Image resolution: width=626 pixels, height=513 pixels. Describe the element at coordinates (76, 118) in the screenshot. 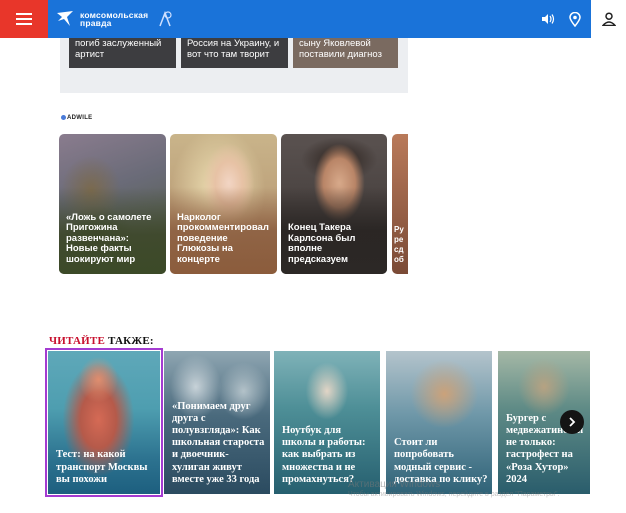

I see `adwile-logo: ADWILE` at that location.